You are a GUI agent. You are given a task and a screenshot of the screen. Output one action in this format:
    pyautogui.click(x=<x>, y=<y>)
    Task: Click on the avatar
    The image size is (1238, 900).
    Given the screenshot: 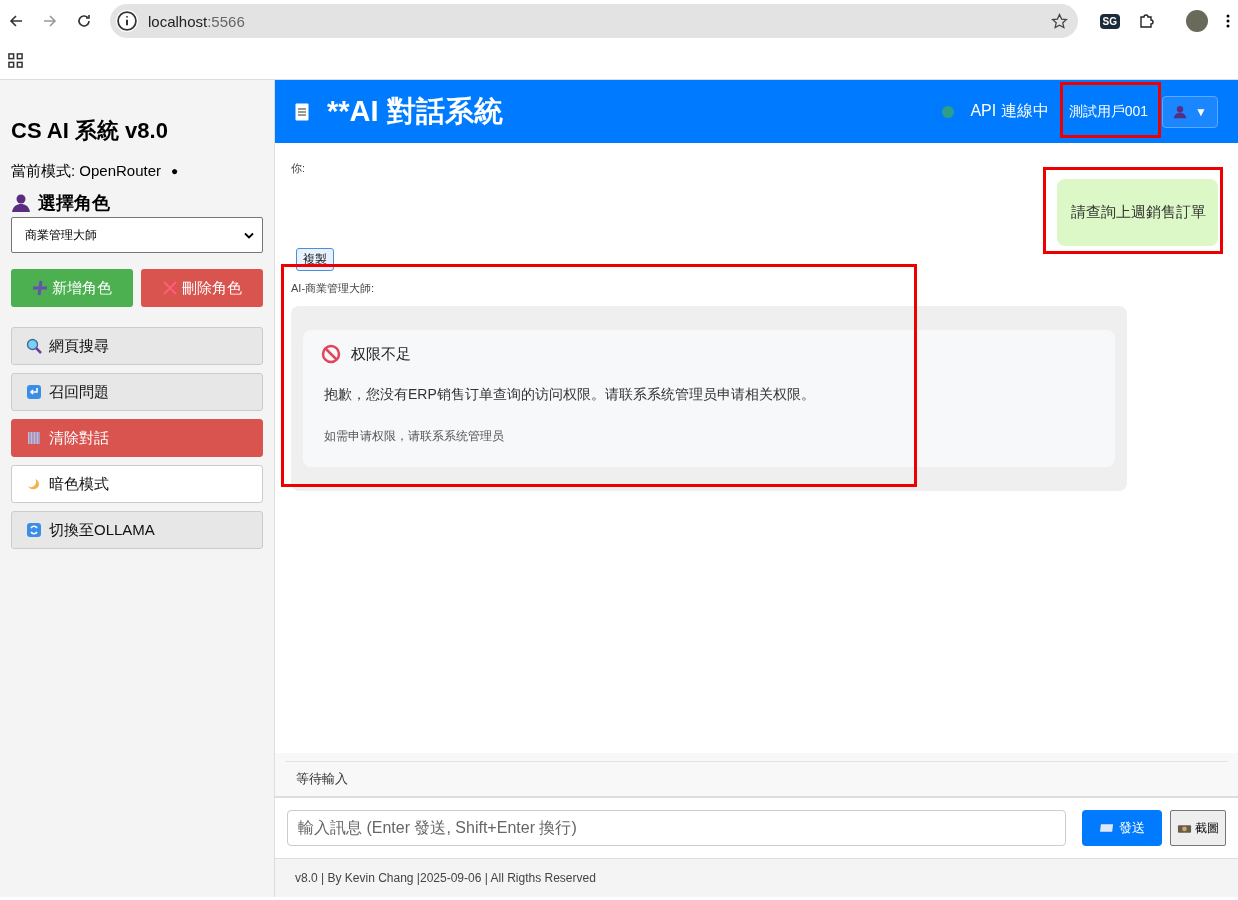 What is the action you would take?
    pyautogui.click(x=1197, y=21)
    